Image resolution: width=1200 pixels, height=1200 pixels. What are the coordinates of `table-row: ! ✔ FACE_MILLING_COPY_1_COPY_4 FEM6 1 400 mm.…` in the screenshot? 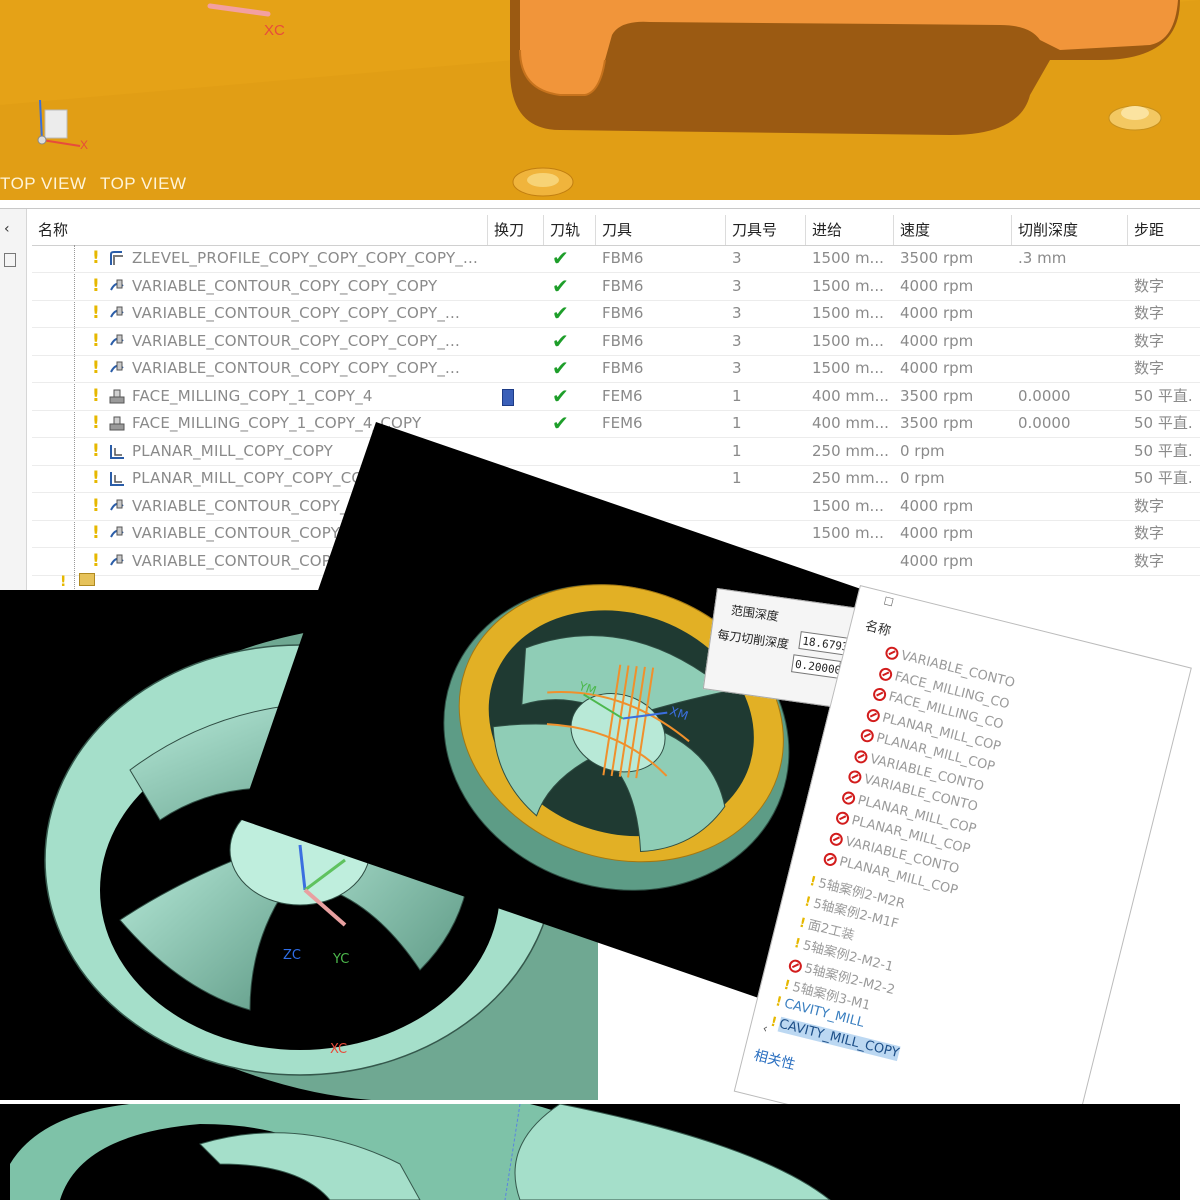 It's located at (616, 397).